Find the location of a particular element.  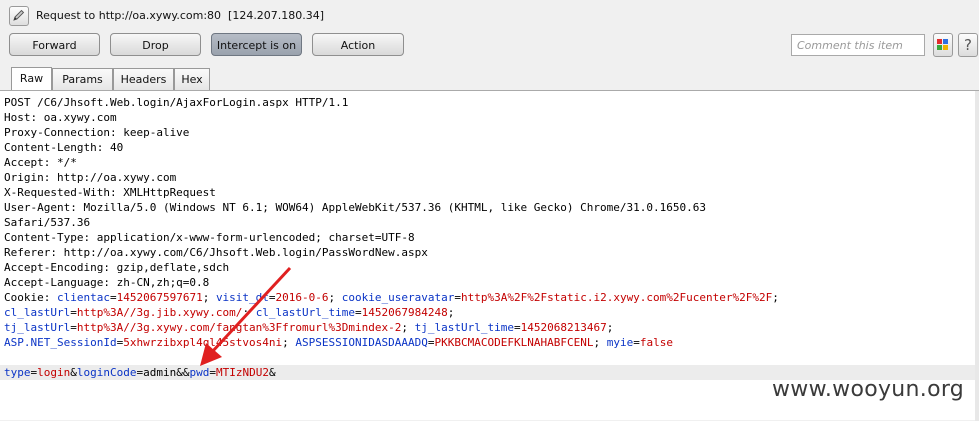

header-user-agent-cont: Safari/537.36 is located at coordinates (47, 222).